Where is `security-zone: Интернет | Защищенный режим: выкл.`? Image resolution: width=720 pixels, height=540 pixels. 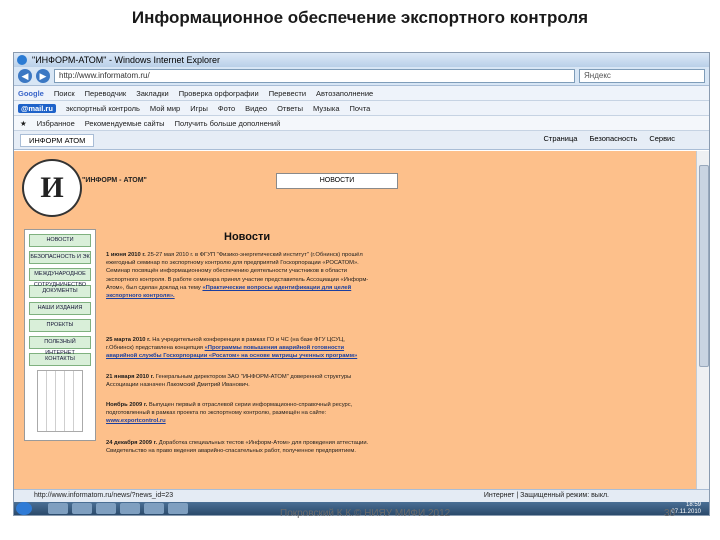 security-zone: Интернет | Защищенный режим: выкл. is located at coordinates (546, 495).